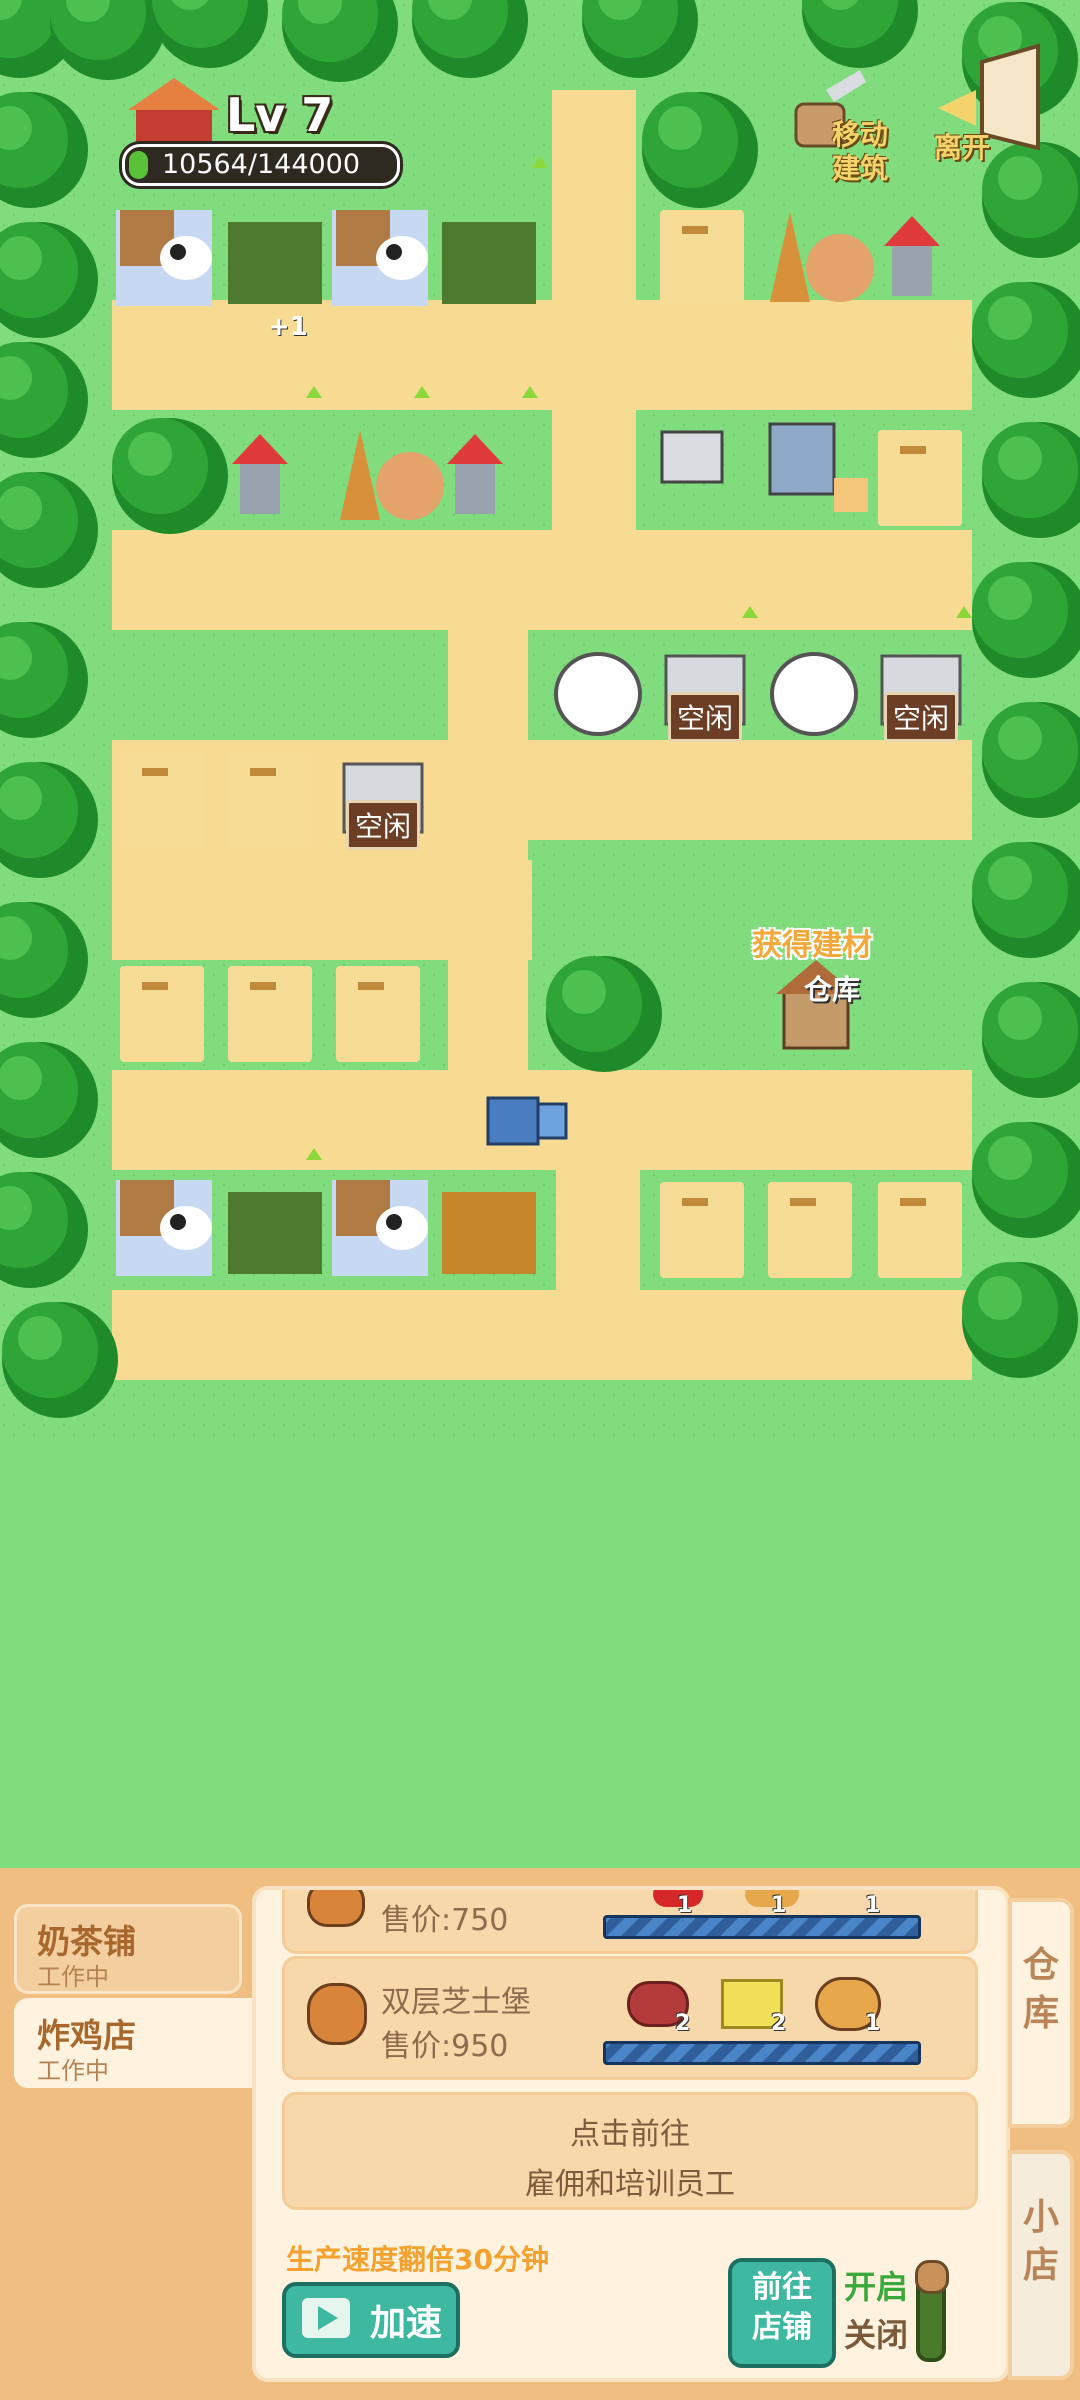 The image size is (1080, 2400). I want to click on move-building-button: 移动 建筑, so click(860, 152).